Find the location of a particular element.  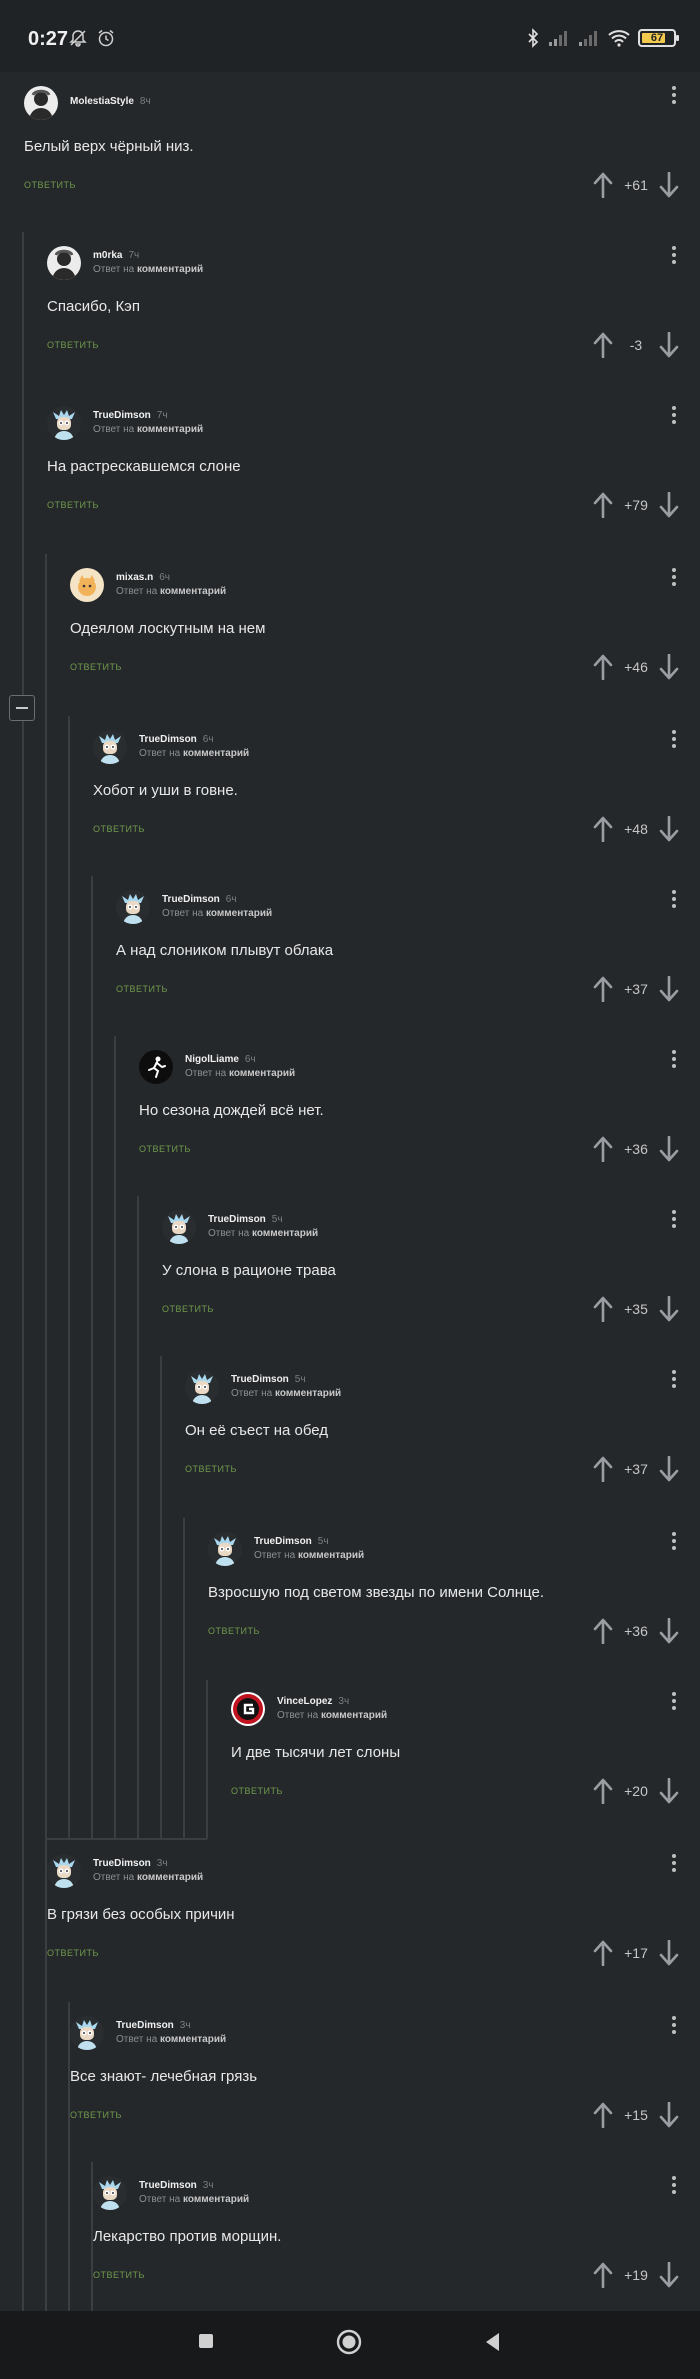

author-name: TrueDimson 7ч is located at coordinates (130, 415).